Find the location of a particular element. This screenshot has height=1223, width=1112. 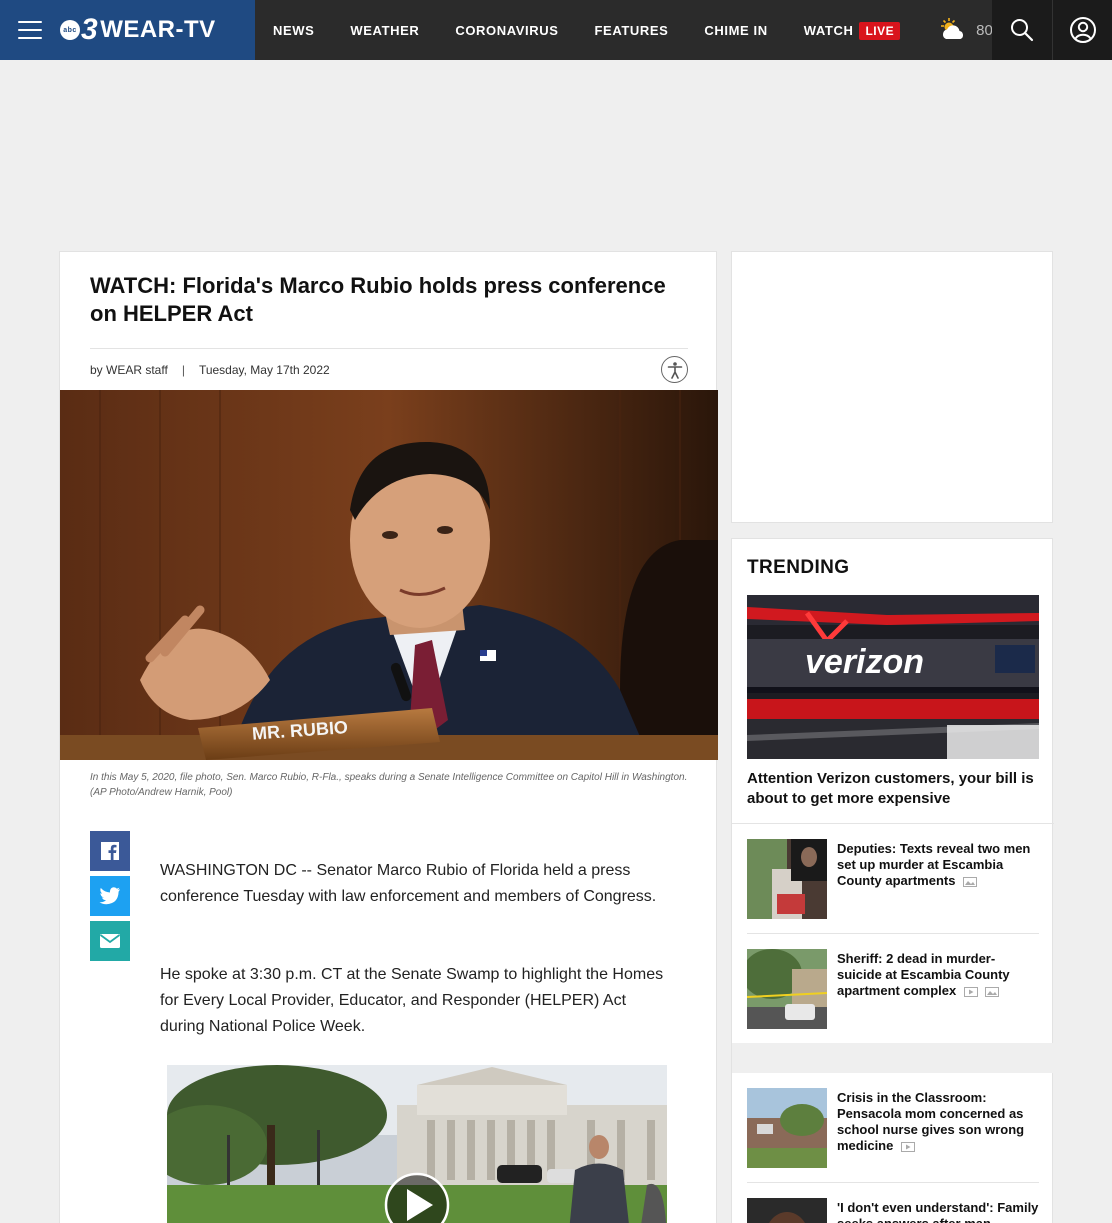

nav-weather: WEATHER is located at coordinates (384, 30).